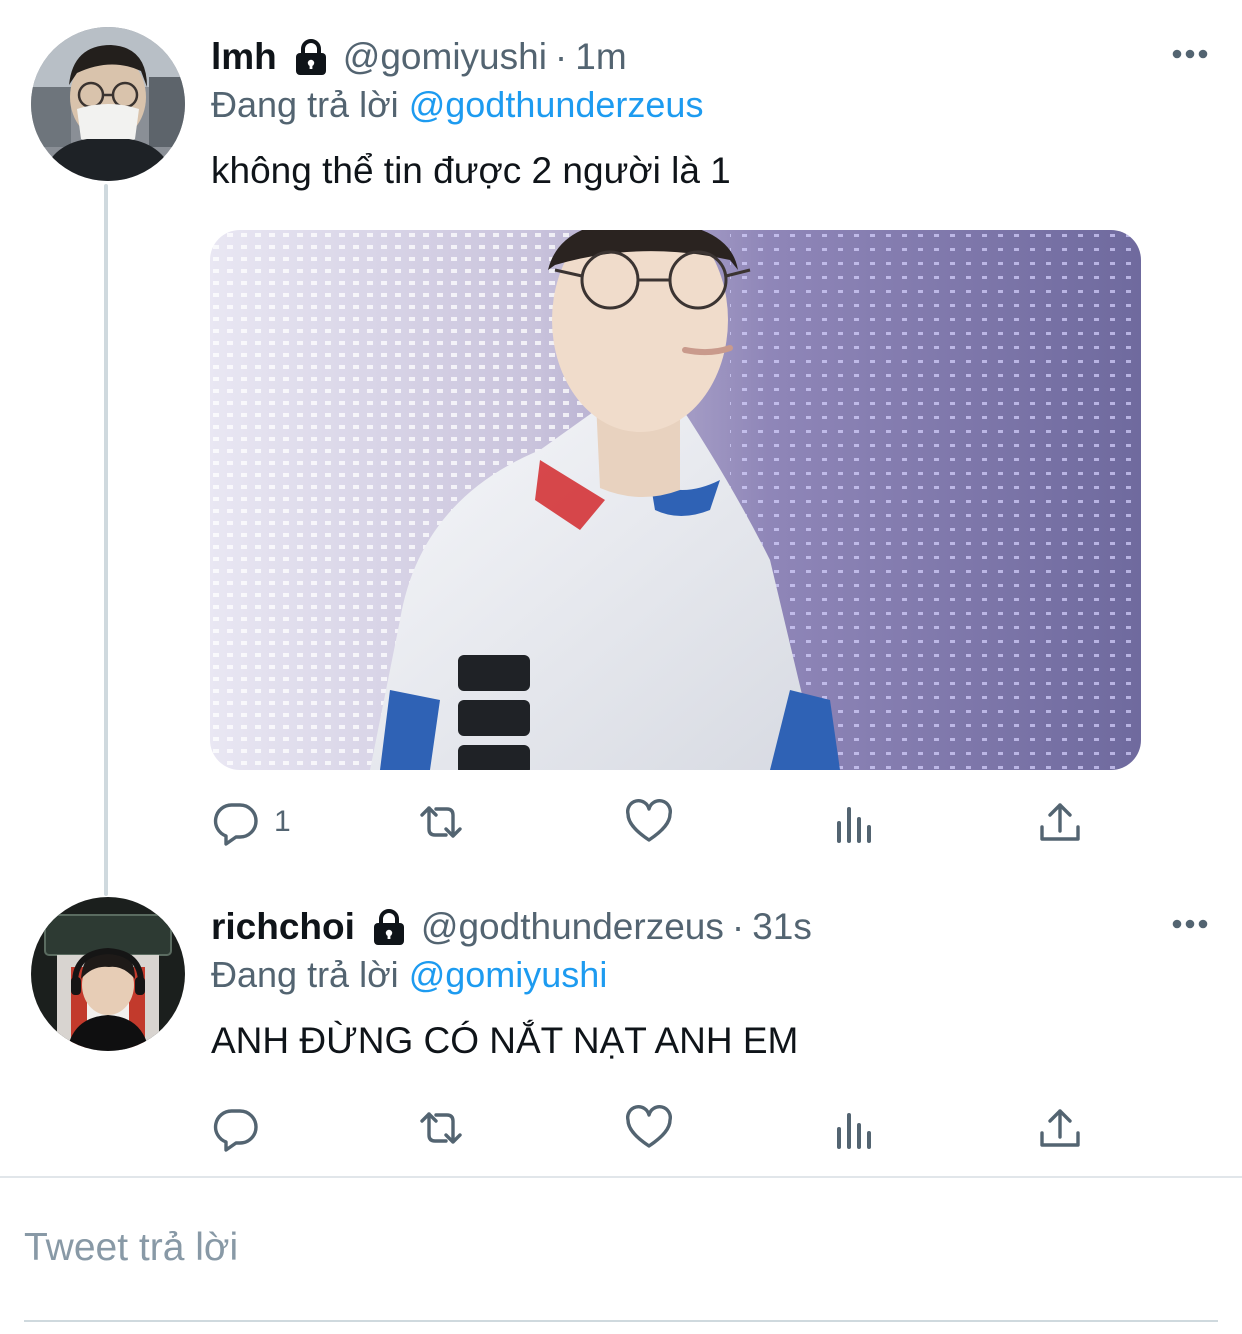  I want to click on tweet-text: không thể tin được 2 người là 1, so click(471, 170).